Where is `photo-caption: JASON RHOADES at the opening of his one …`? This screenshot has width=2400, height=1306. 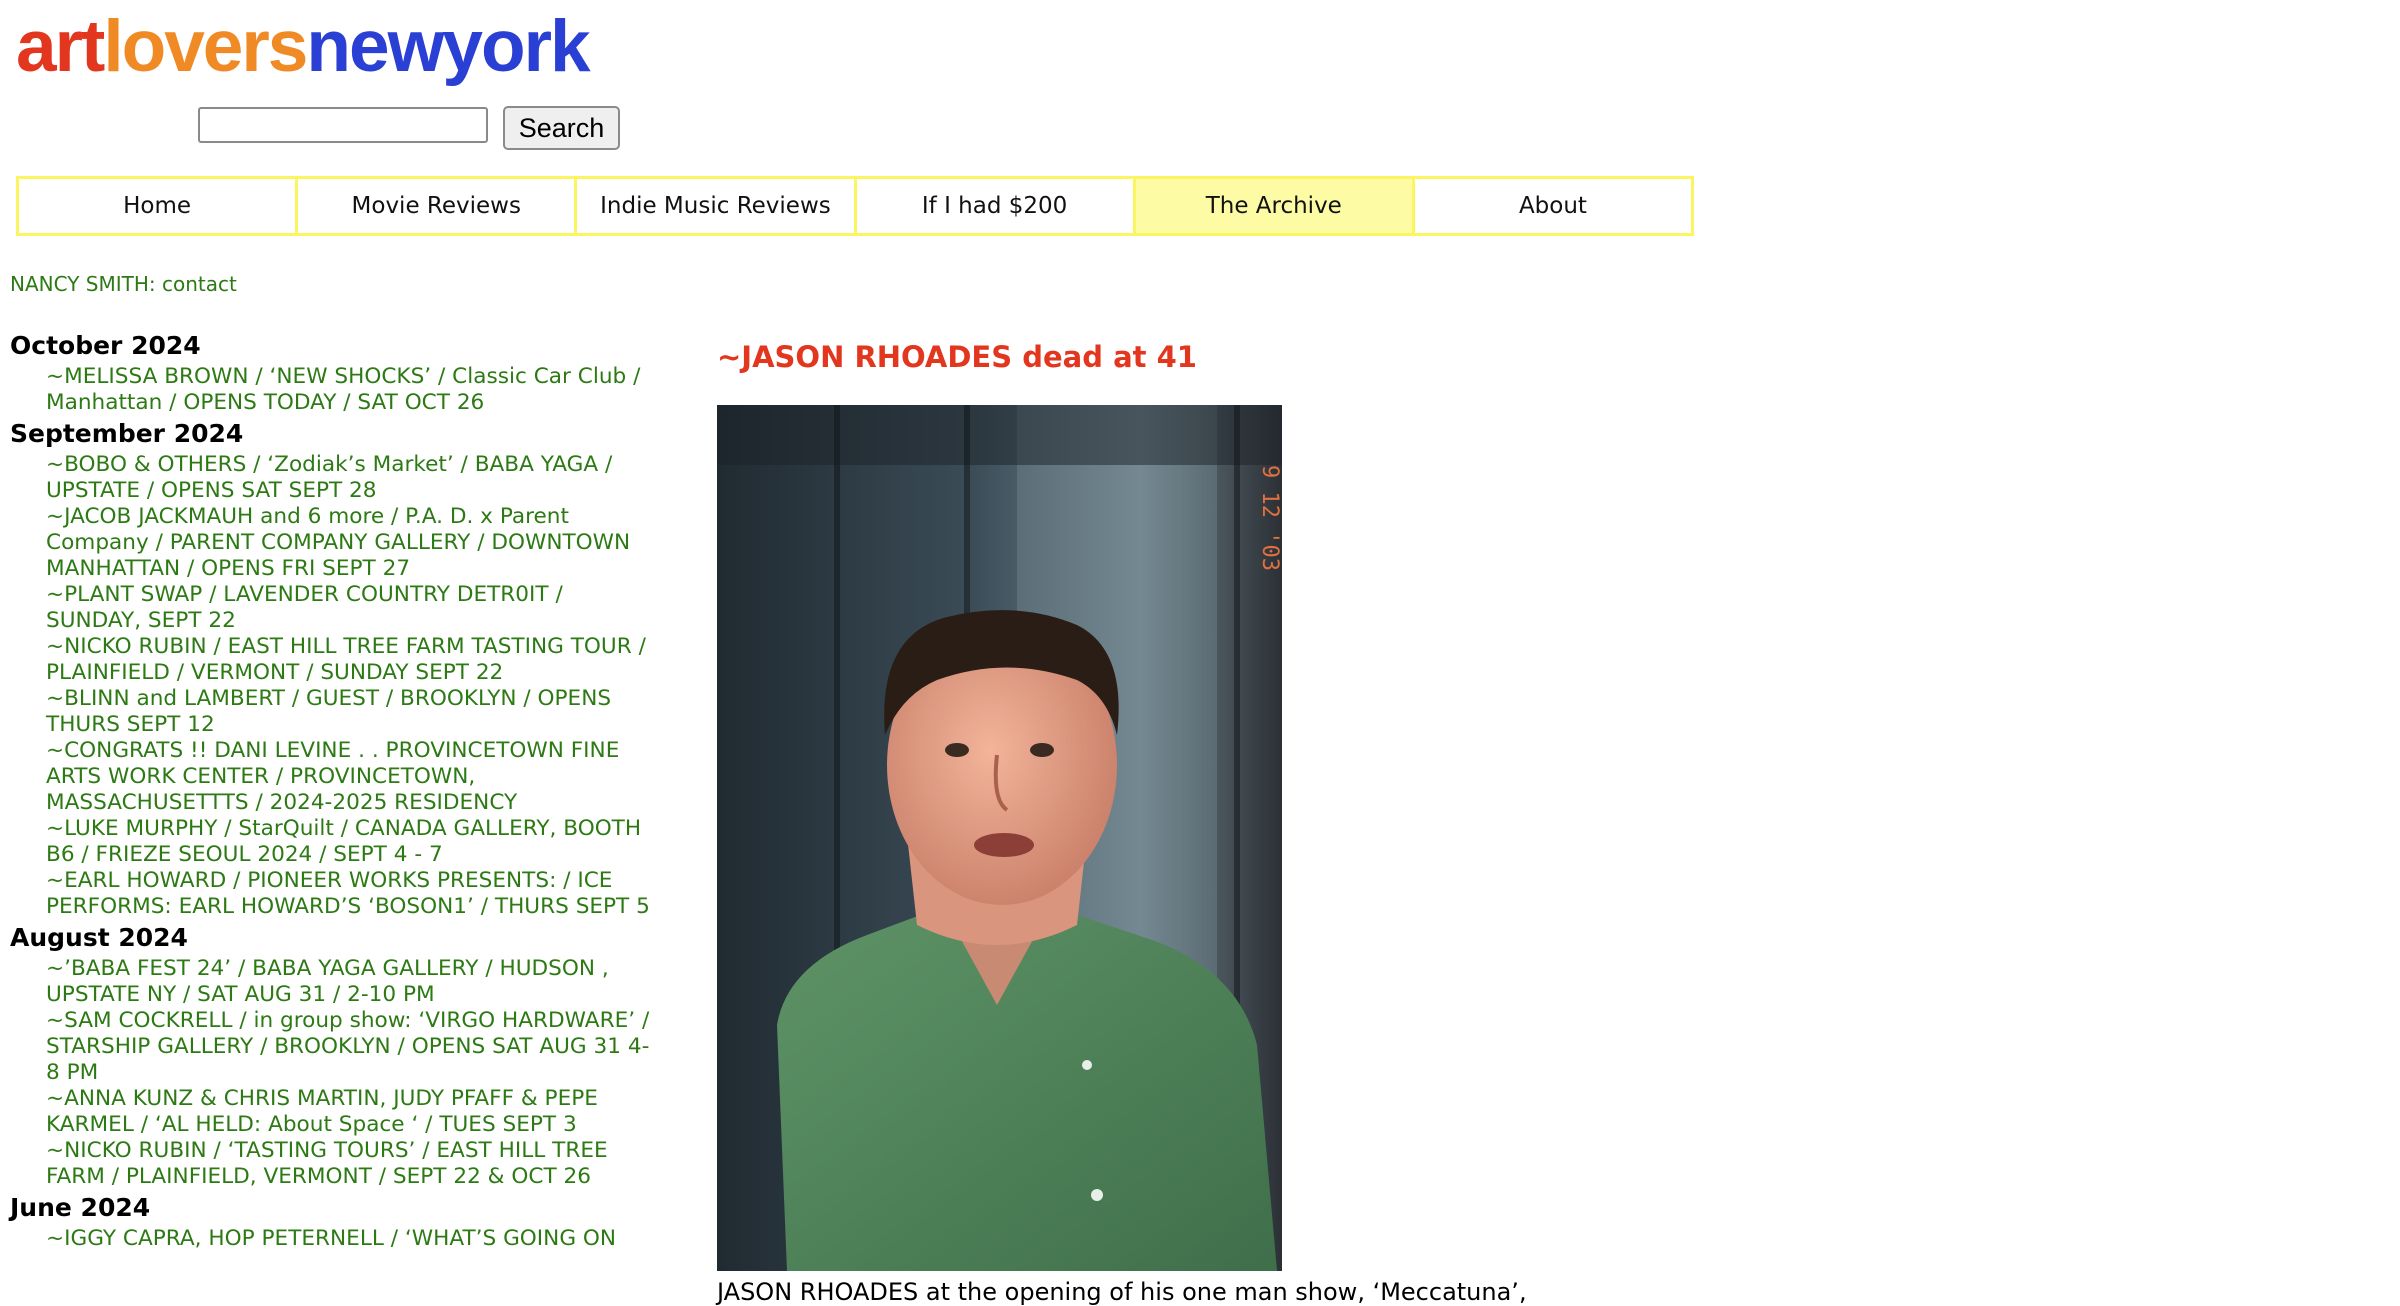 photo-caption: JASON RHOADES at the opening of his one … is located at coordinates (1122, 1292).